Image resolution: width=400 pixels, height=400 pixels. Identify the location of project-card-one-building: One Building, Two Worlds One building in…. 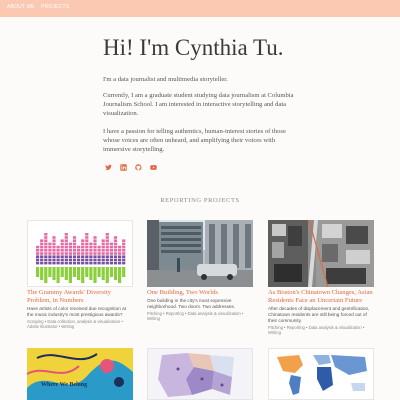
(200, 271).